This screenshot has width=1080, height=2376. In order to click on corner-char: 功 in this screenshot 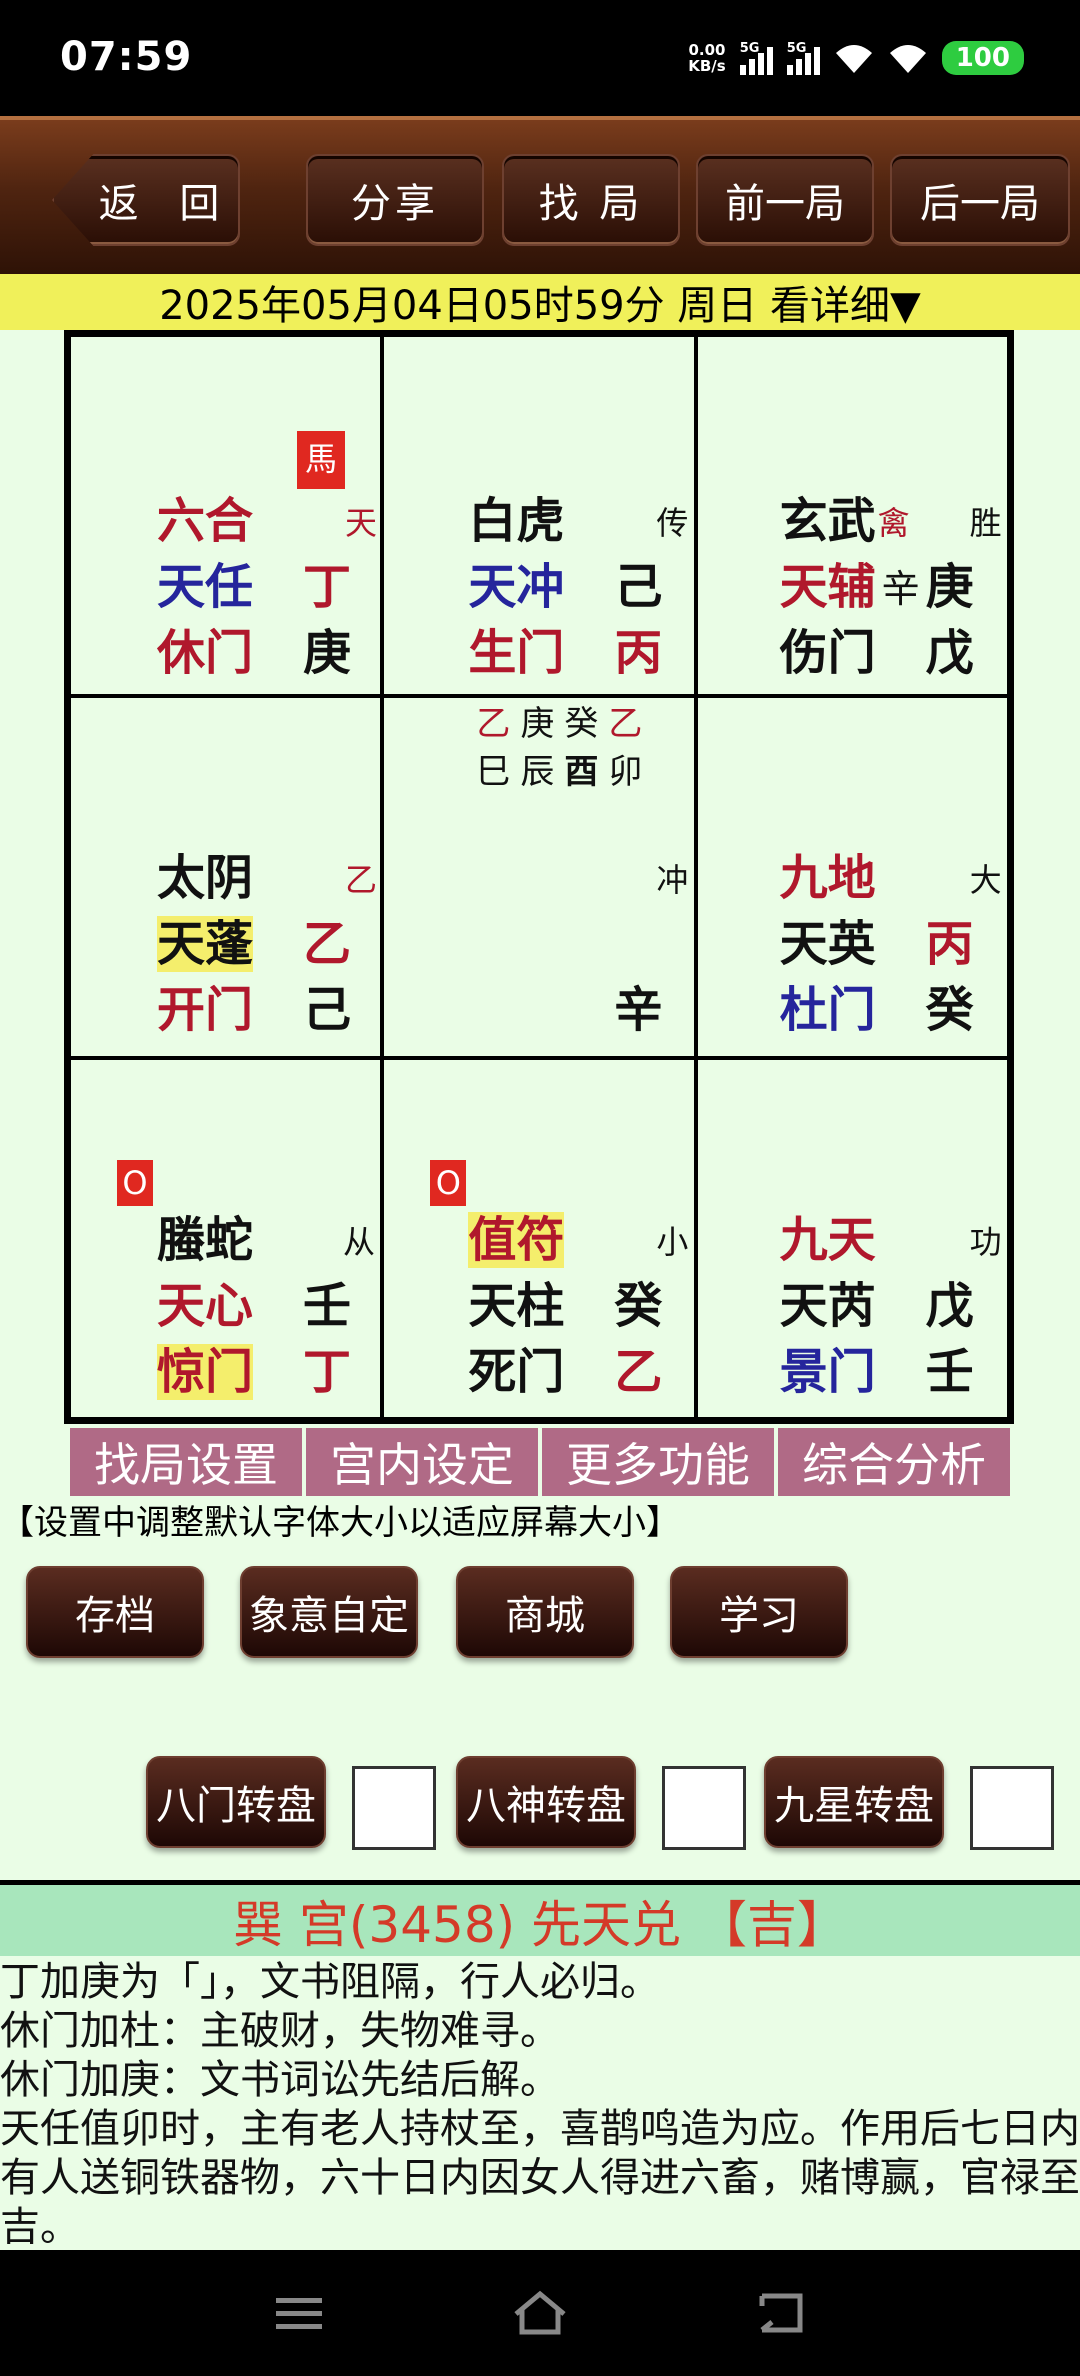, I will do `click(985, 1241)`.